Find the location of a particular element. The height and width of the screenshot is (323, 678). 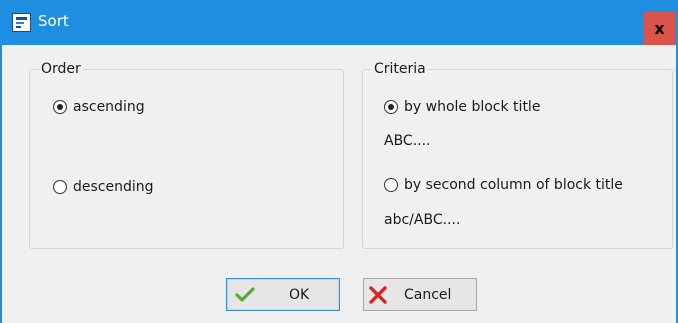

criteria-group-legend: Criteria is located at coordinates (400, 69).